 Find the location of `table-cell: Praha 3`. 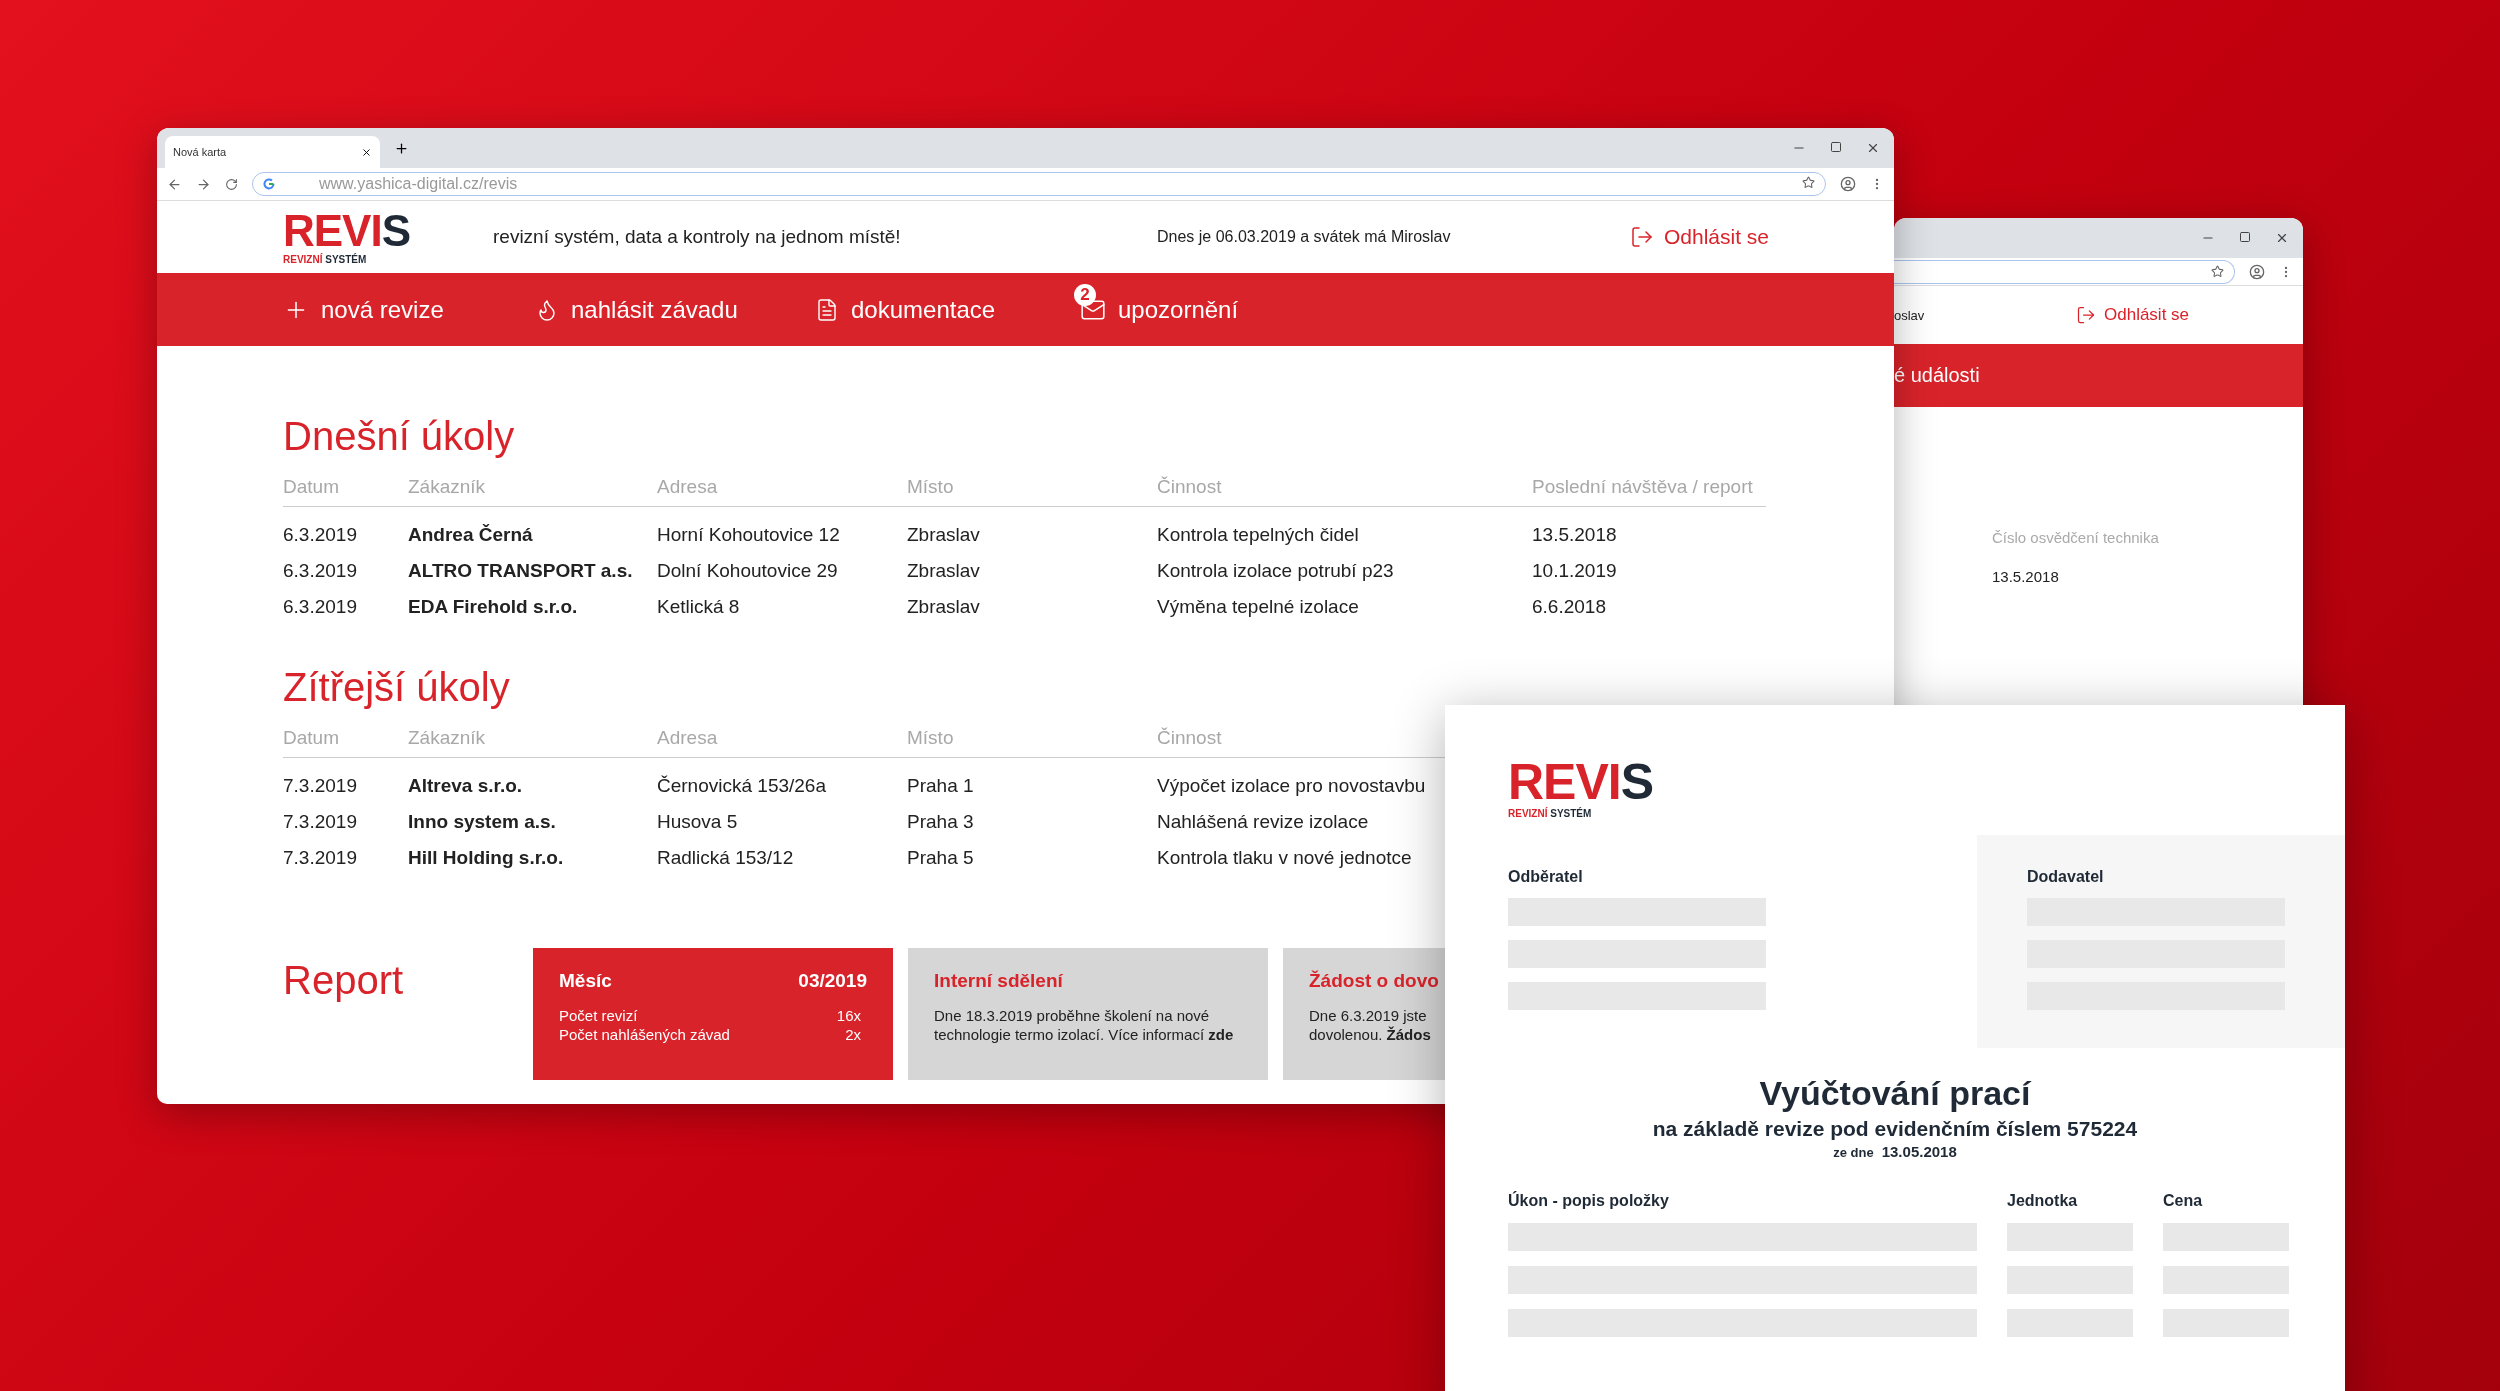

table-cell: Praha 3 is located at coordinates (940, 822).